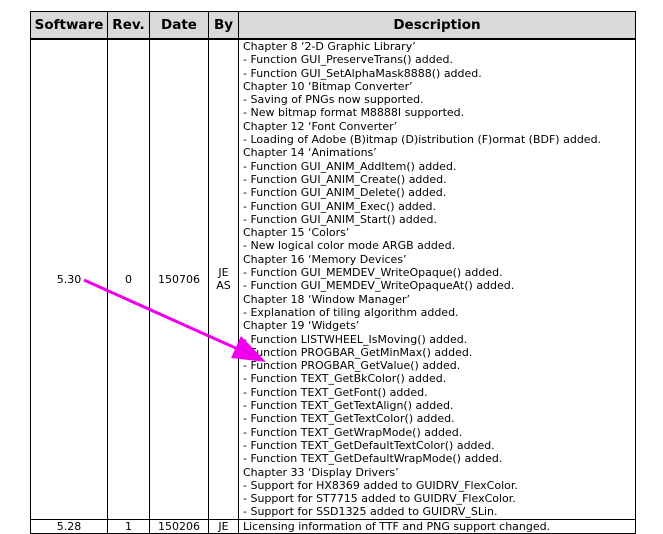  I want to click on table-header-row: Software Rev. Date By Description, so click(333, 25).